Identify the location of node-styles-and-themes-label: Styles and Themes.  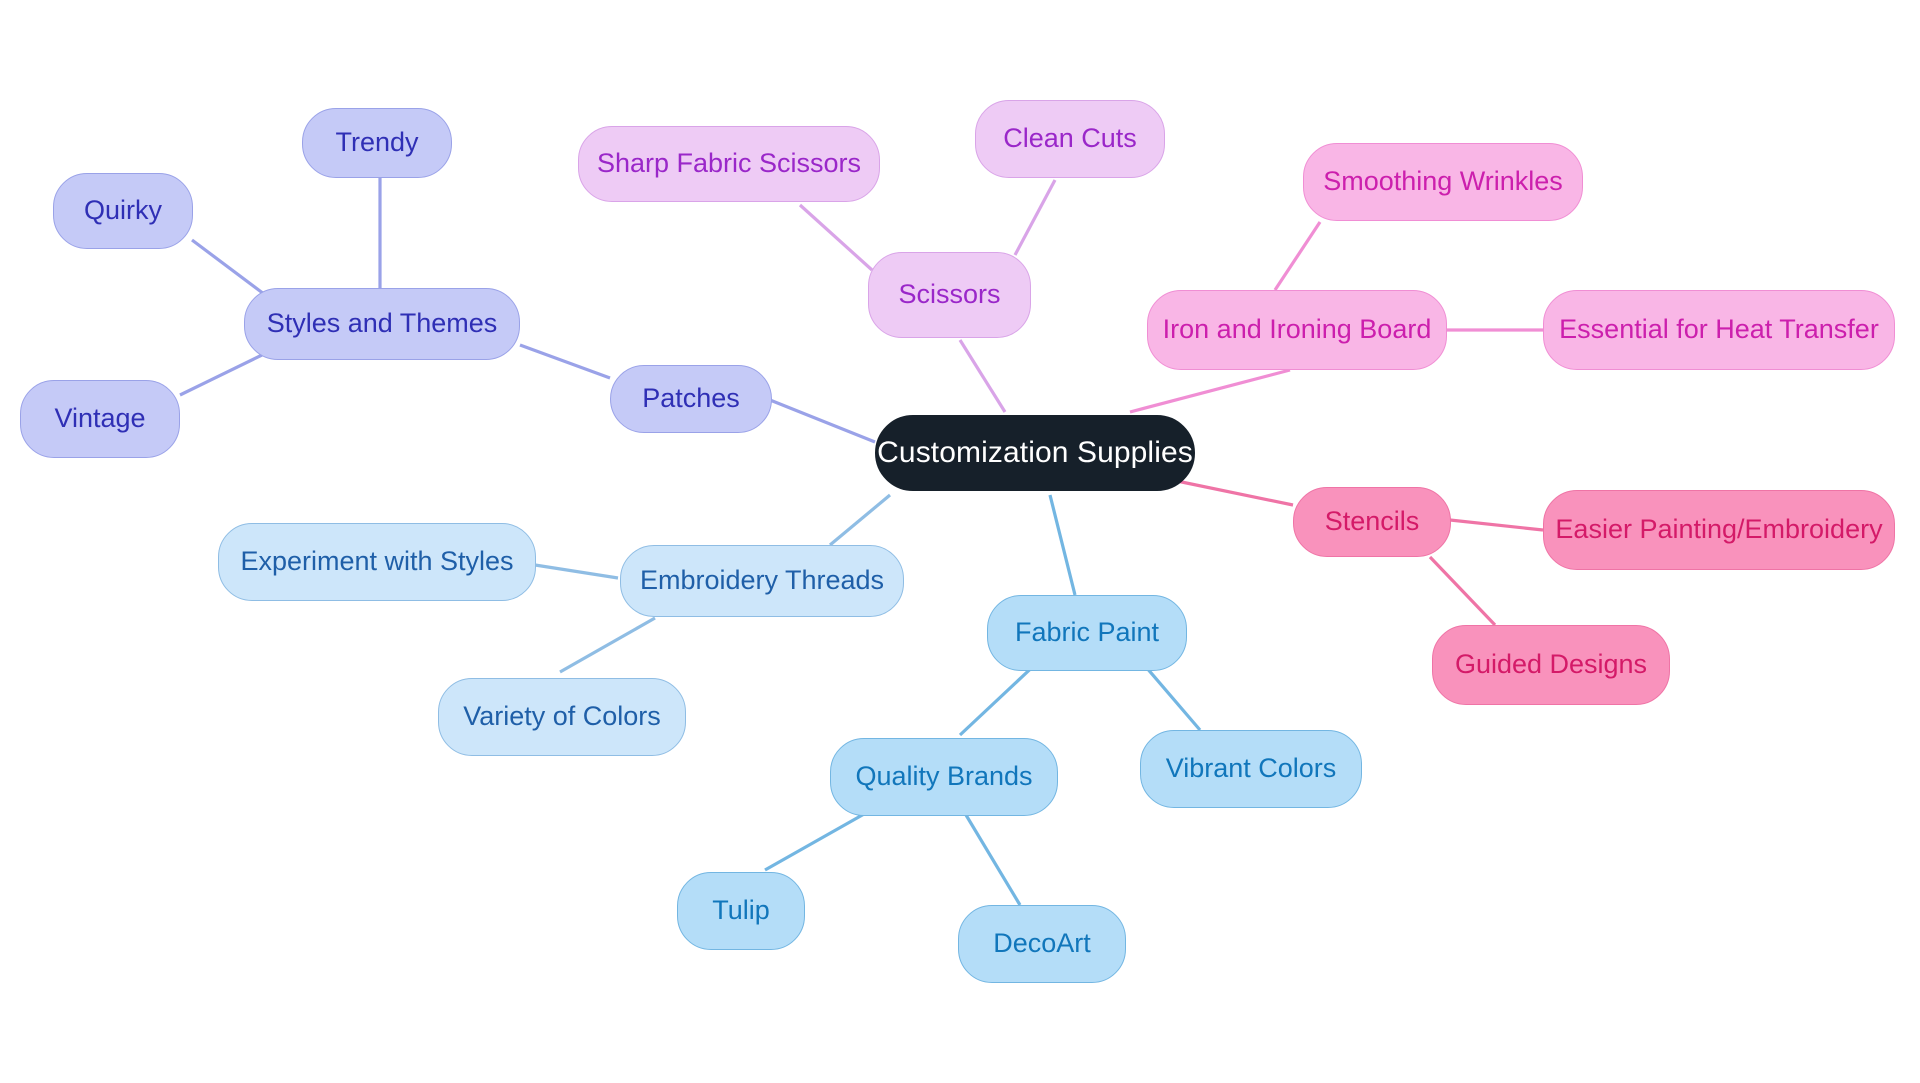
(382, 323).